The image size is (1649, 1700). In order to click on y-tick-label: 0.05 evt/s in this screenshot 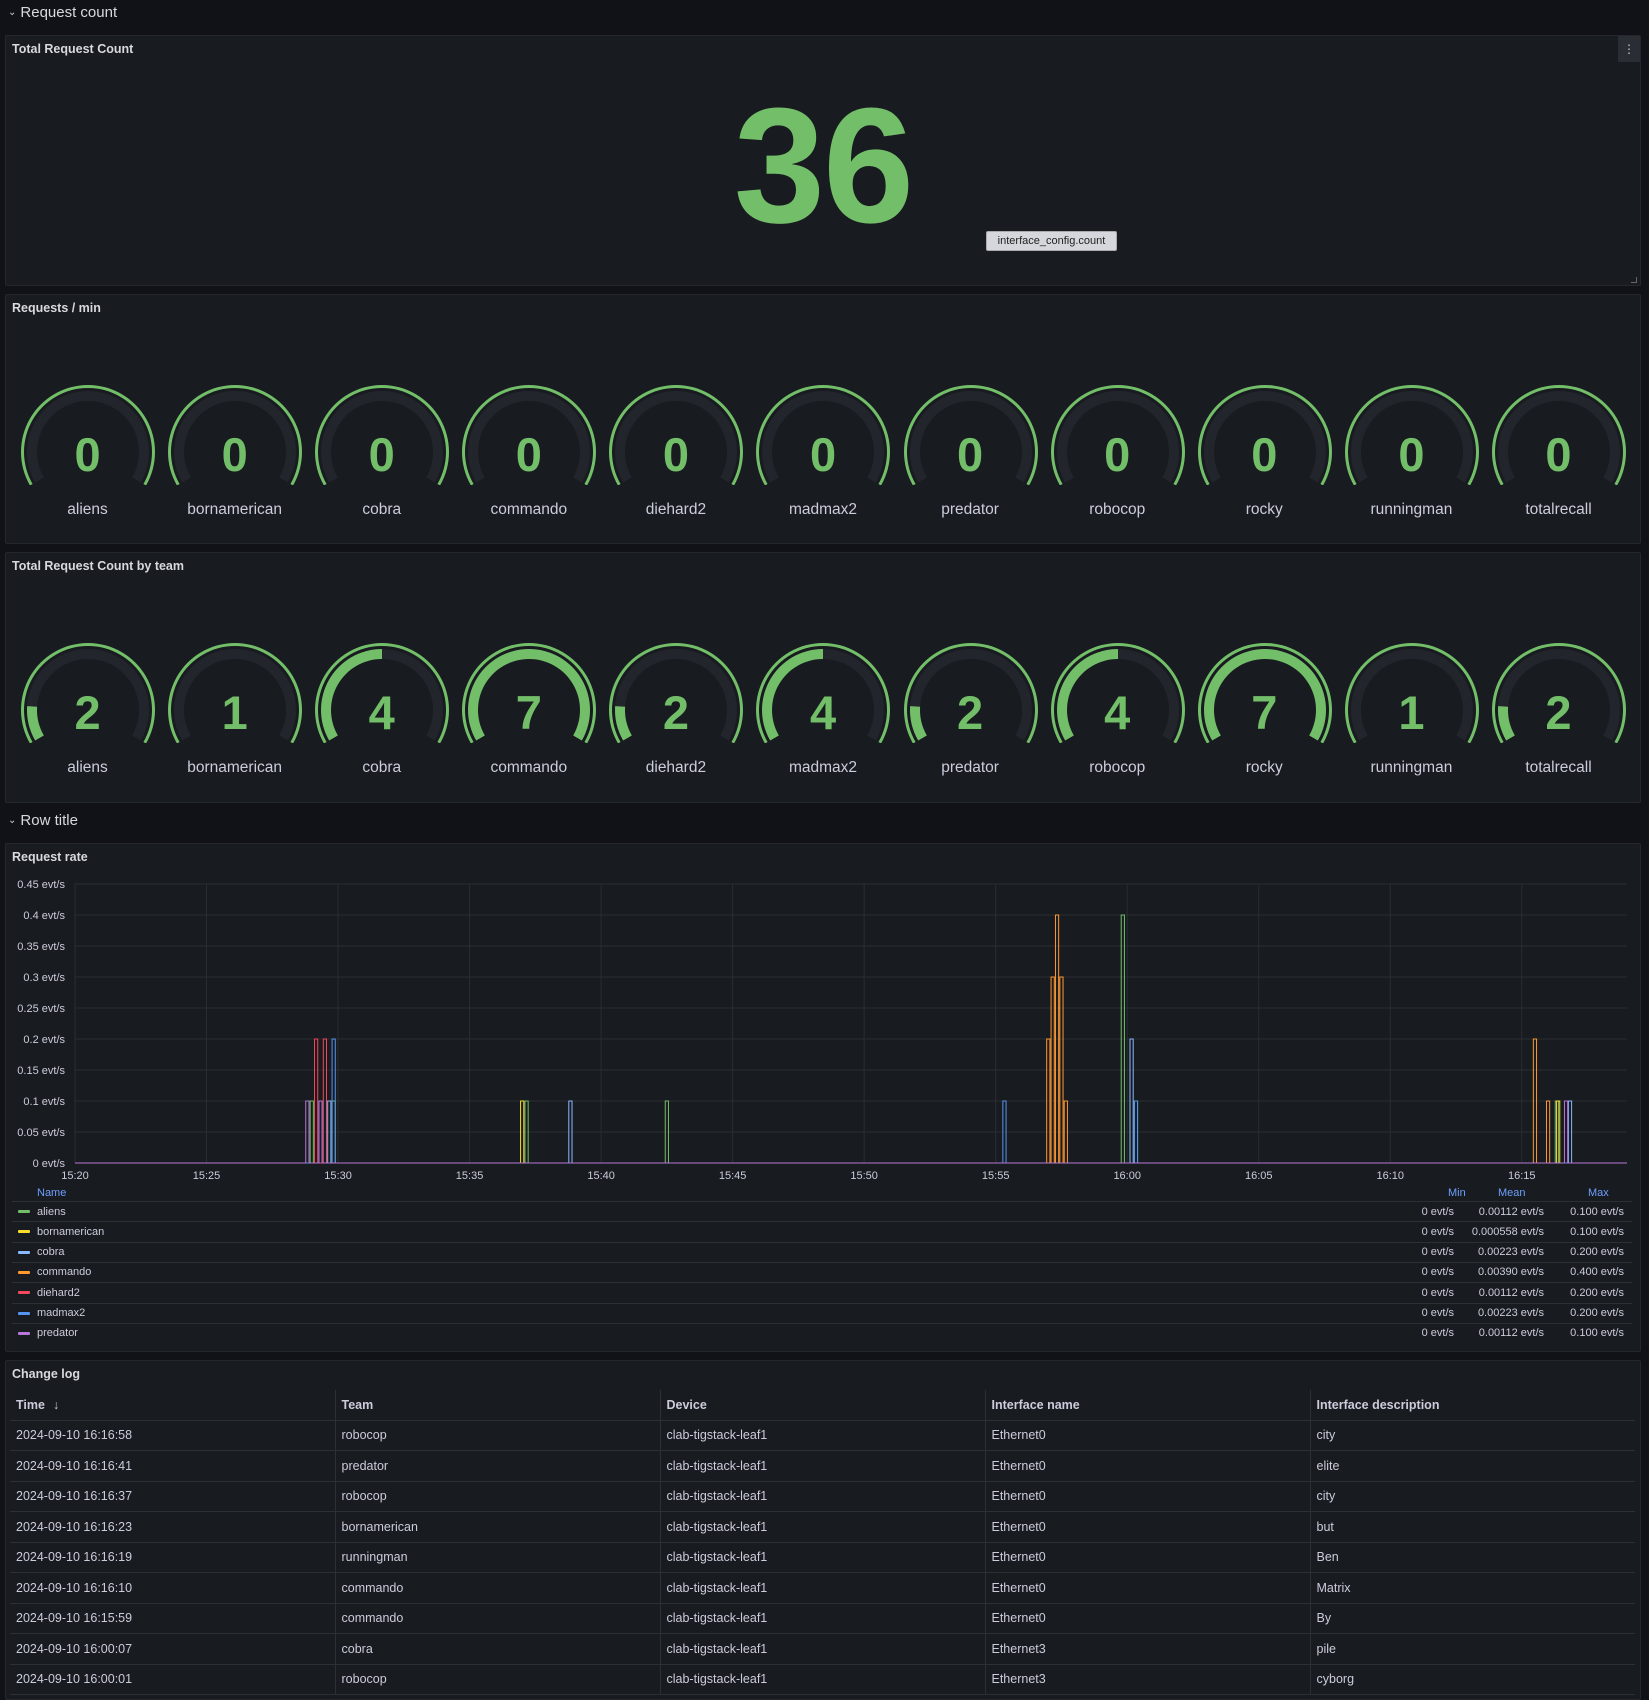, I will do `click(41, 1133)`.